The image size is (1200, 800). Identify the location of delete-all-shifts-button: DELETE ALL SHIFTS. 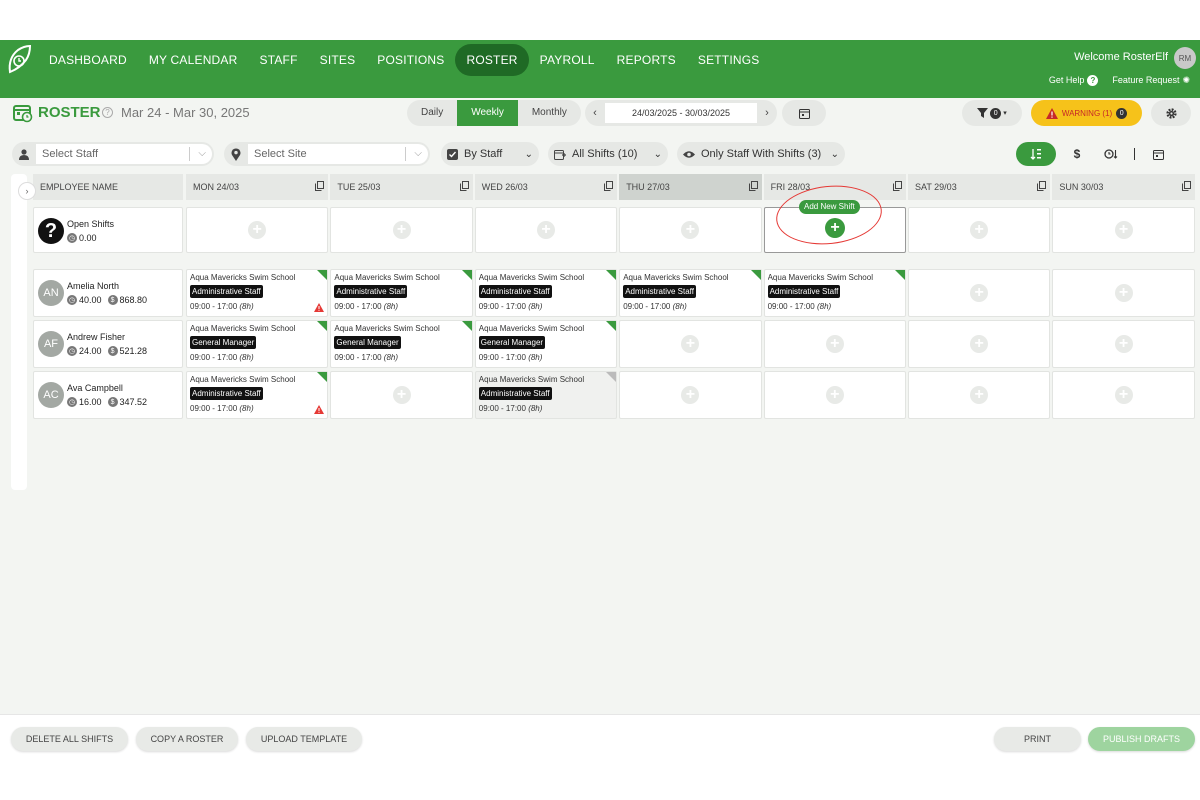
(69, 739).